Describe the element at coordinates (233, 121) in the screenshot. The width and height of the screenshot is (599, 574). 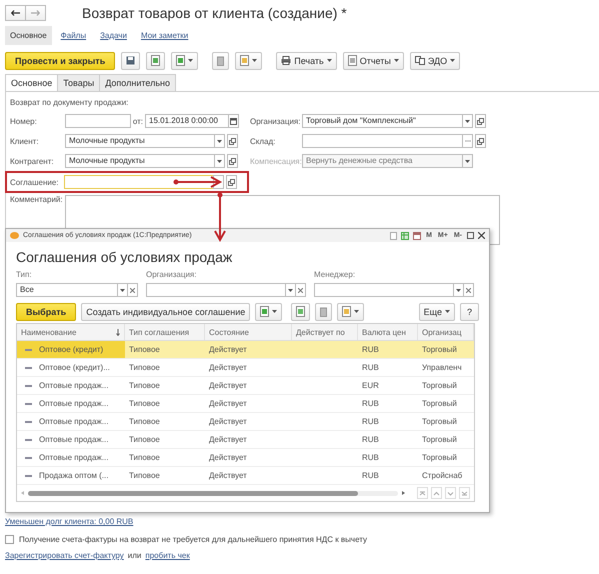
I see `calendar-button` at that location.